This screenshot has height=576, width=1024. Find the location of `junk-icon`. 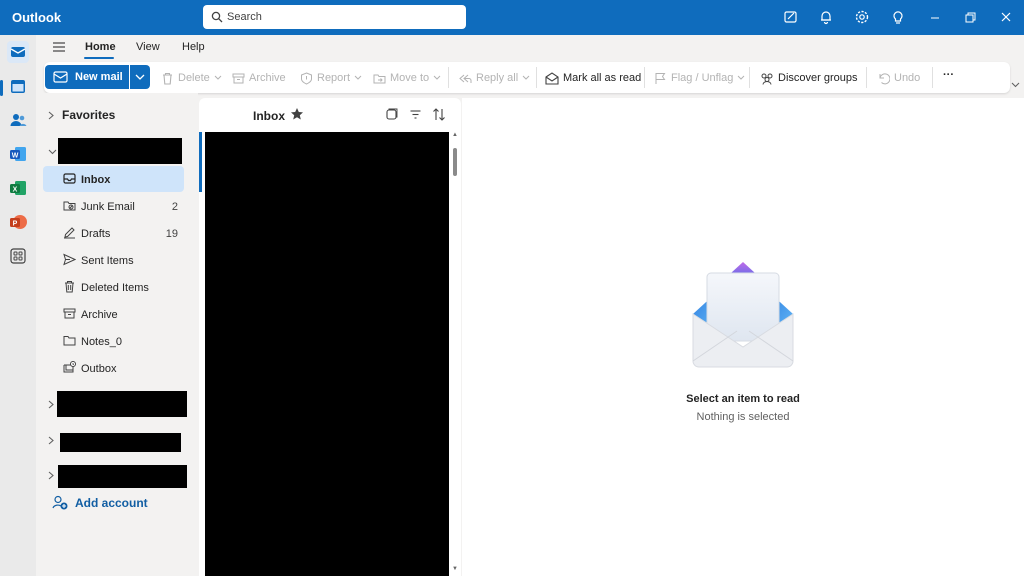

junk-icon is located at coordinates (69, 205).